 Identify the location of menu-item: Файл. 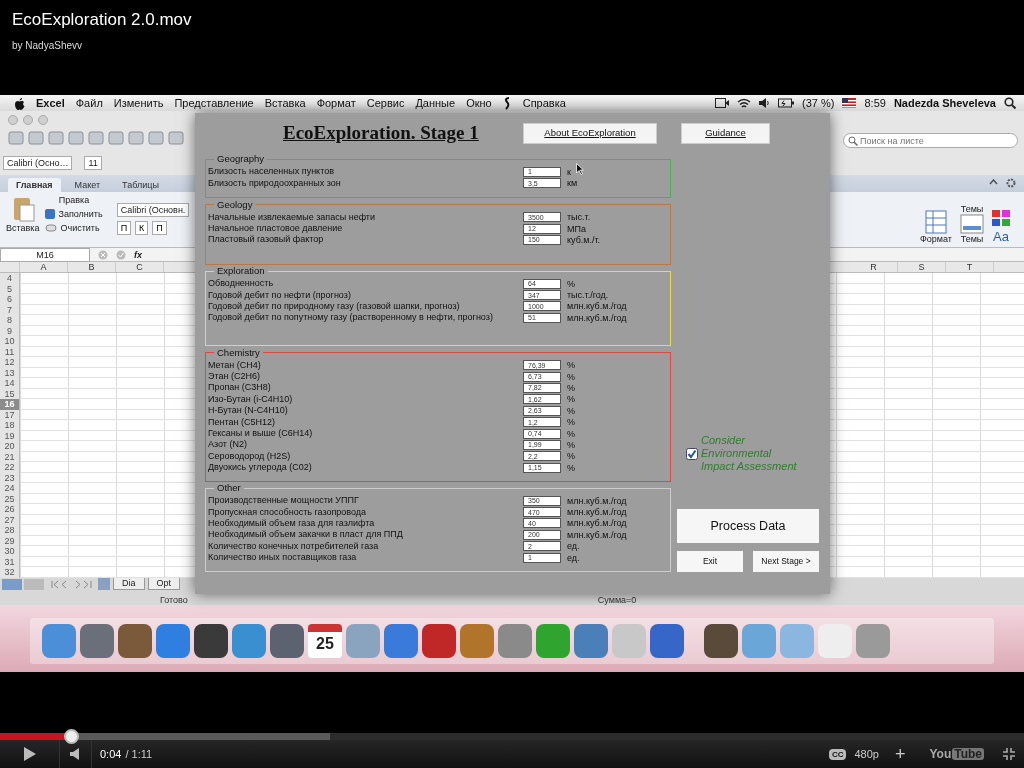
(89, 103).